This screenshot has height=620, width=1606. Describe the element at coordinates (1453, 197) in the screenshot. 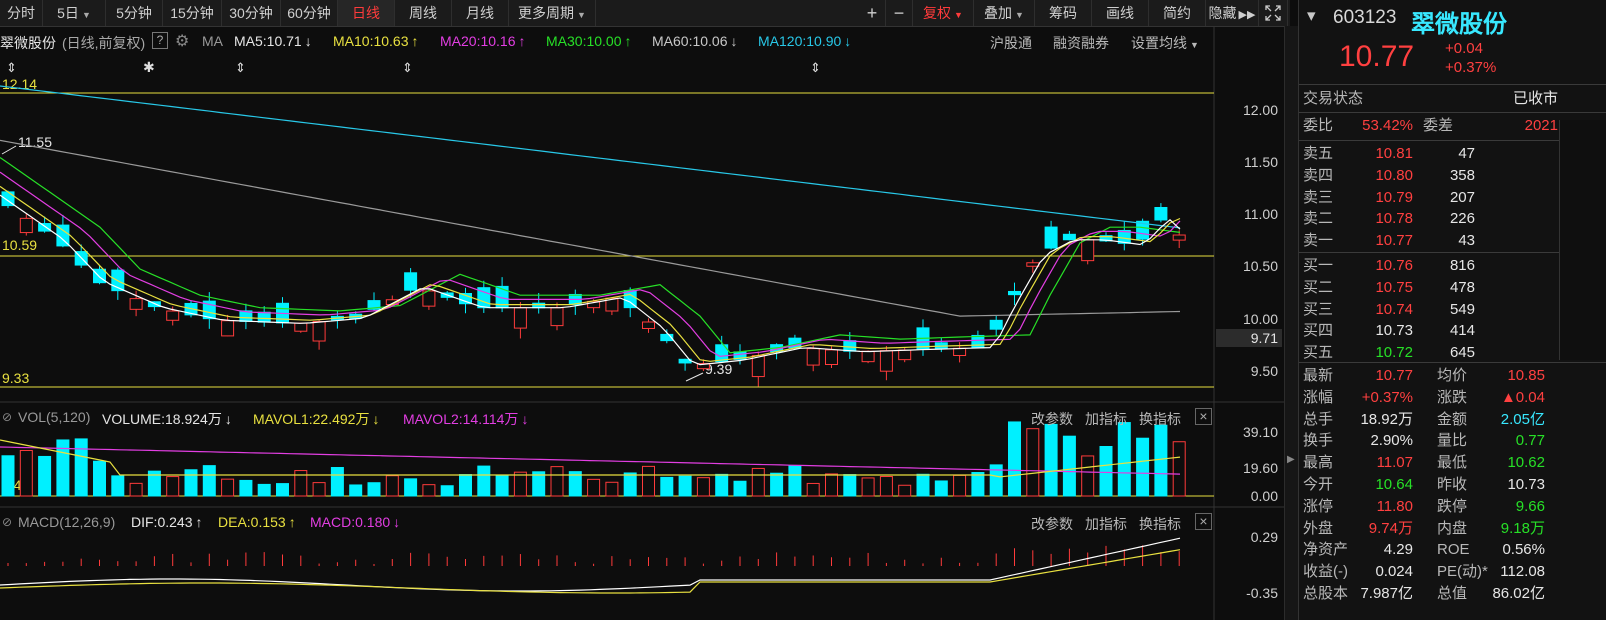

I see `ask-row: 卖三 10.79 207` at that location.